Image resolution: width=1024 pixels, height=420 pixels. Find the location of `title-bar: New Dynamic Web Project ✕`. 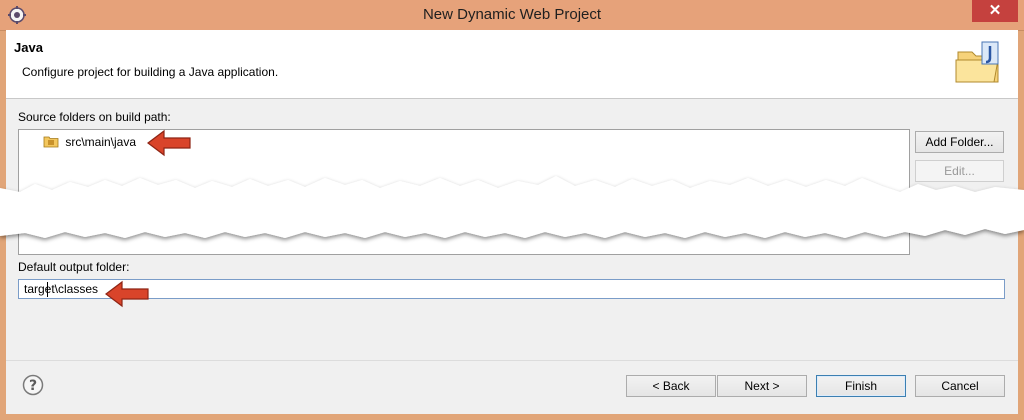

title-bar: New Dynamic Web Project ✕ is located at coordinates (512, 15).